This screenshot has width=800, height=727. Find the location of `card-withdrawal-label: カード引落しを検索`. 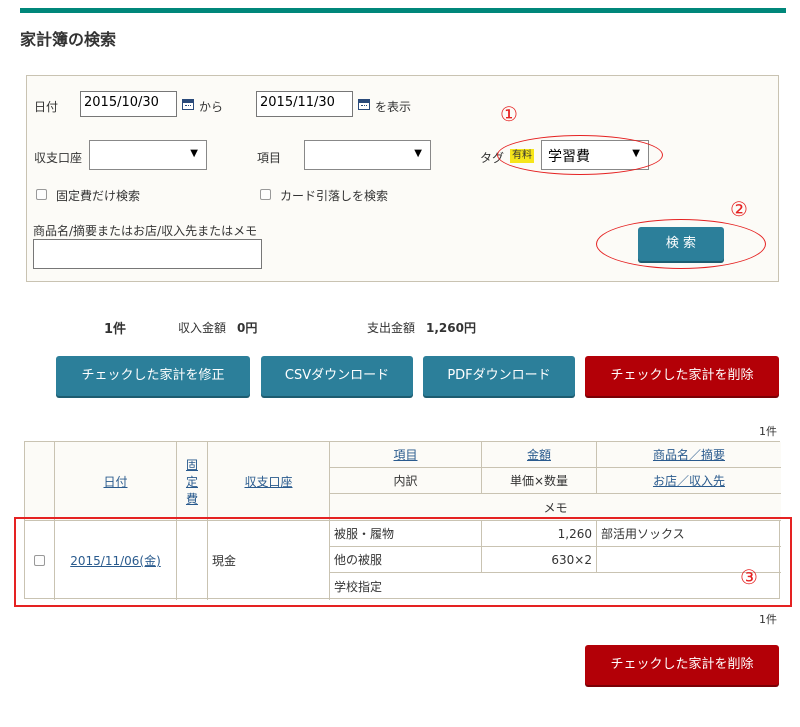

card-withdrawal-label: カード引落しを検索 is located at coordinates (334, 196).